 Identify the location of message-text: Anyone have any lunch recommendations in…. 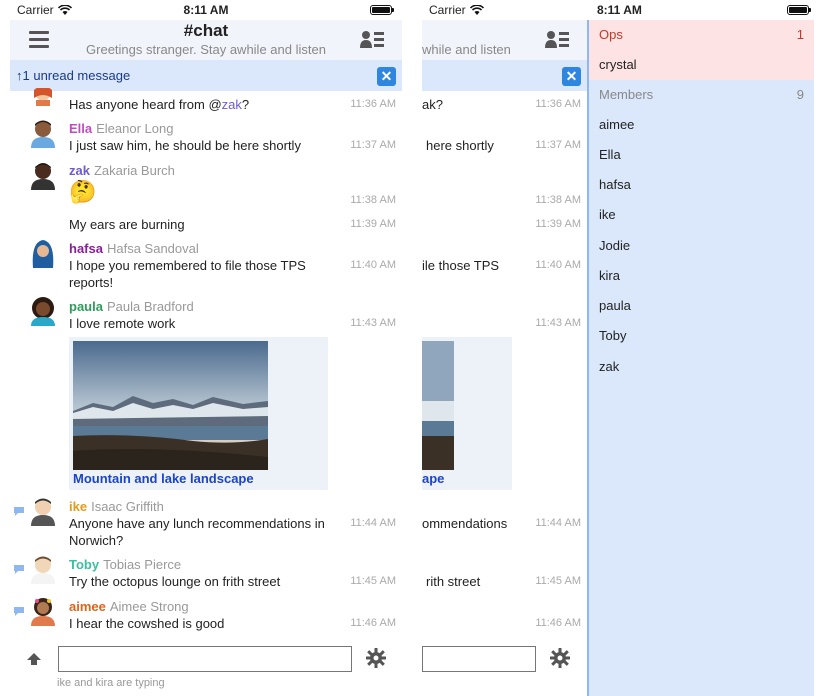
(197, 532).